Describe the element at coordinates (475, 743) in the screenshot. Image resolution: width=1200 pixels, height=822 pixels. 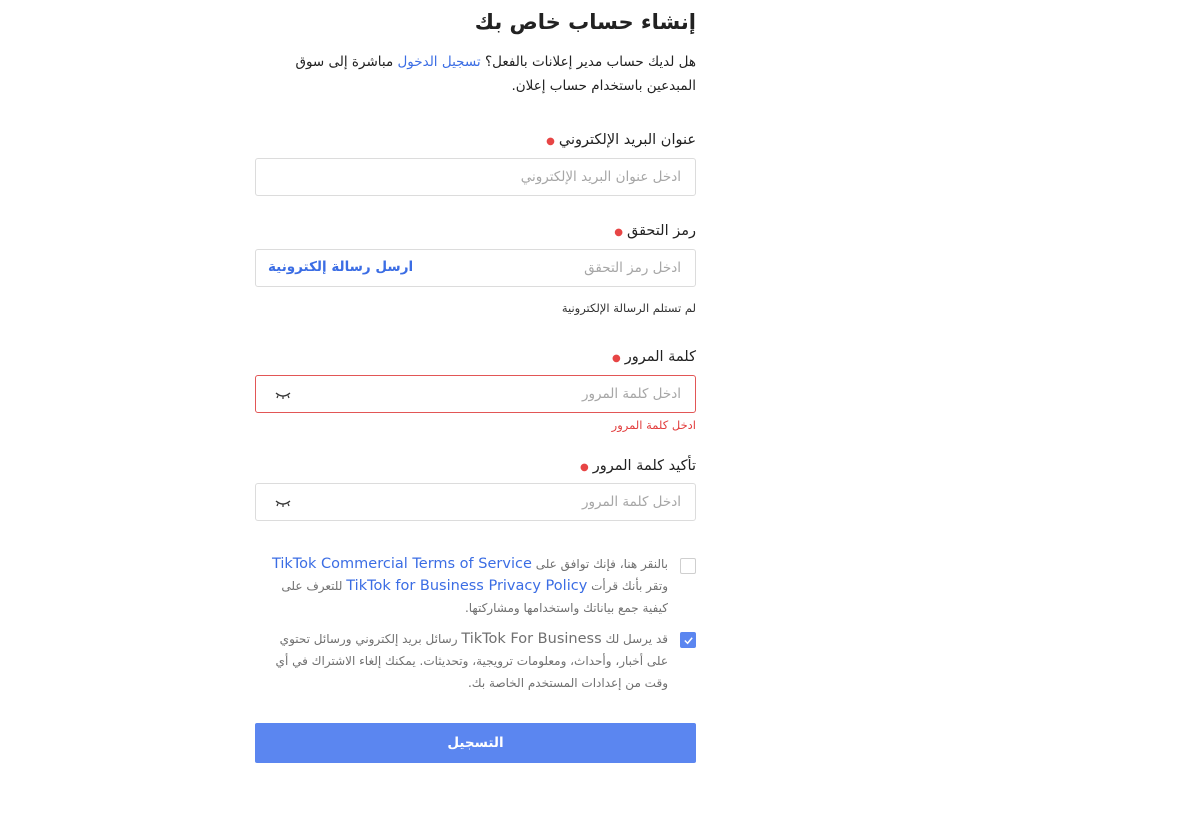
I see `register-button: التسجيل` at that location.